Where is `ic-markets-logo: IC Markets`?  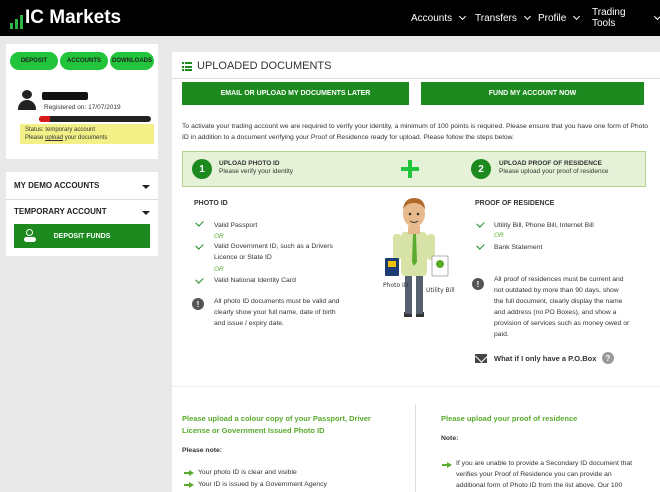 ic-markets-logo: IC Markets is located at coordinates (65, 18).